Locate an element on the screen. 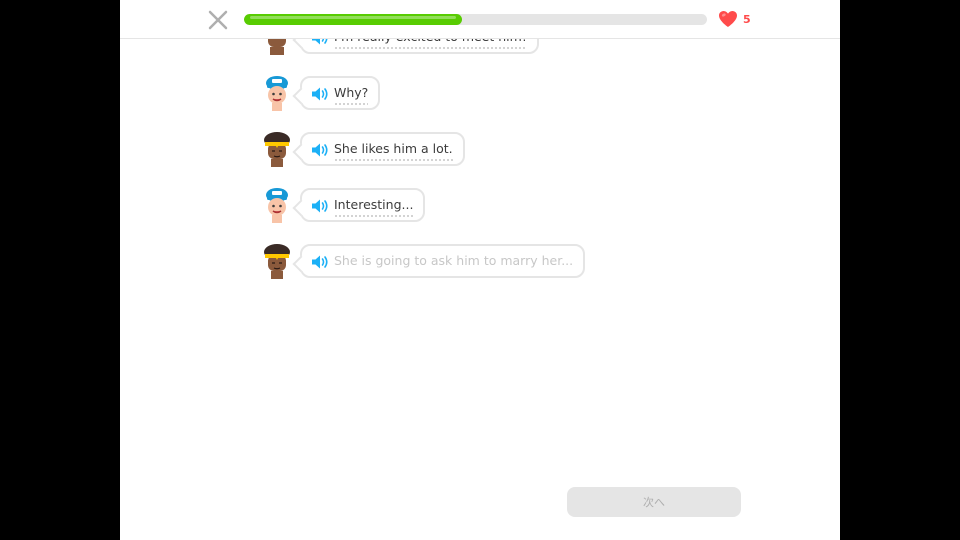 This screenshot has height=540, width=960. message-text: Why? is located at coordinates (351, 95).